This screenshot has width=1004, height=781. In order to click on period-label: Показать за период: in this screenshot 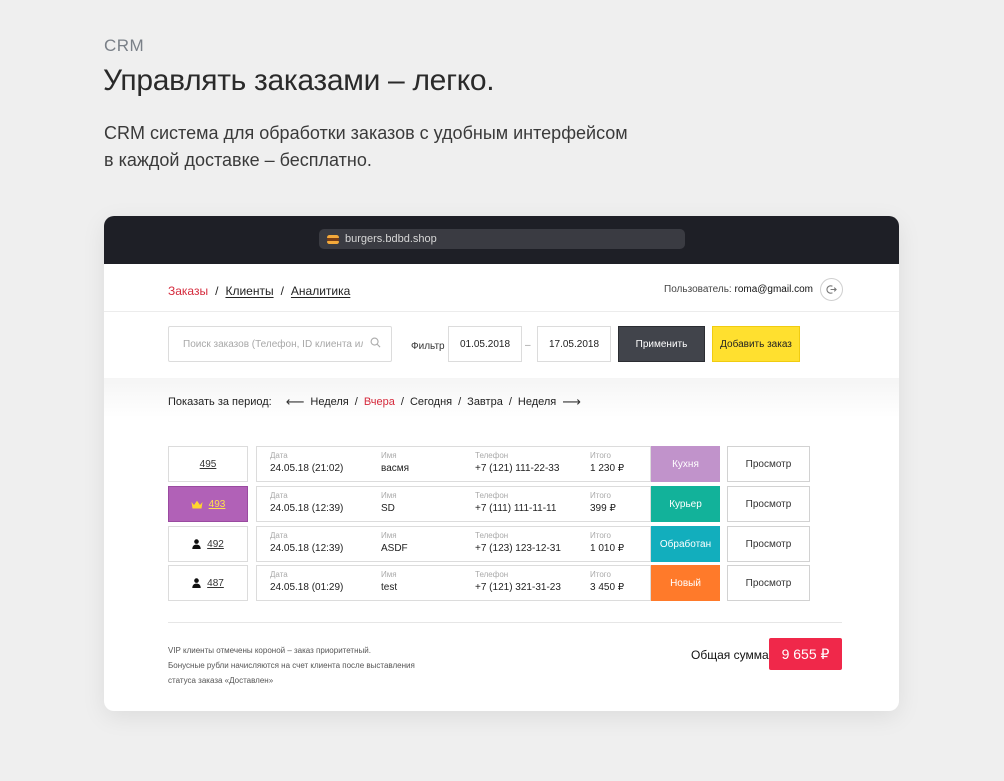, I will do `click(220, 402)`.